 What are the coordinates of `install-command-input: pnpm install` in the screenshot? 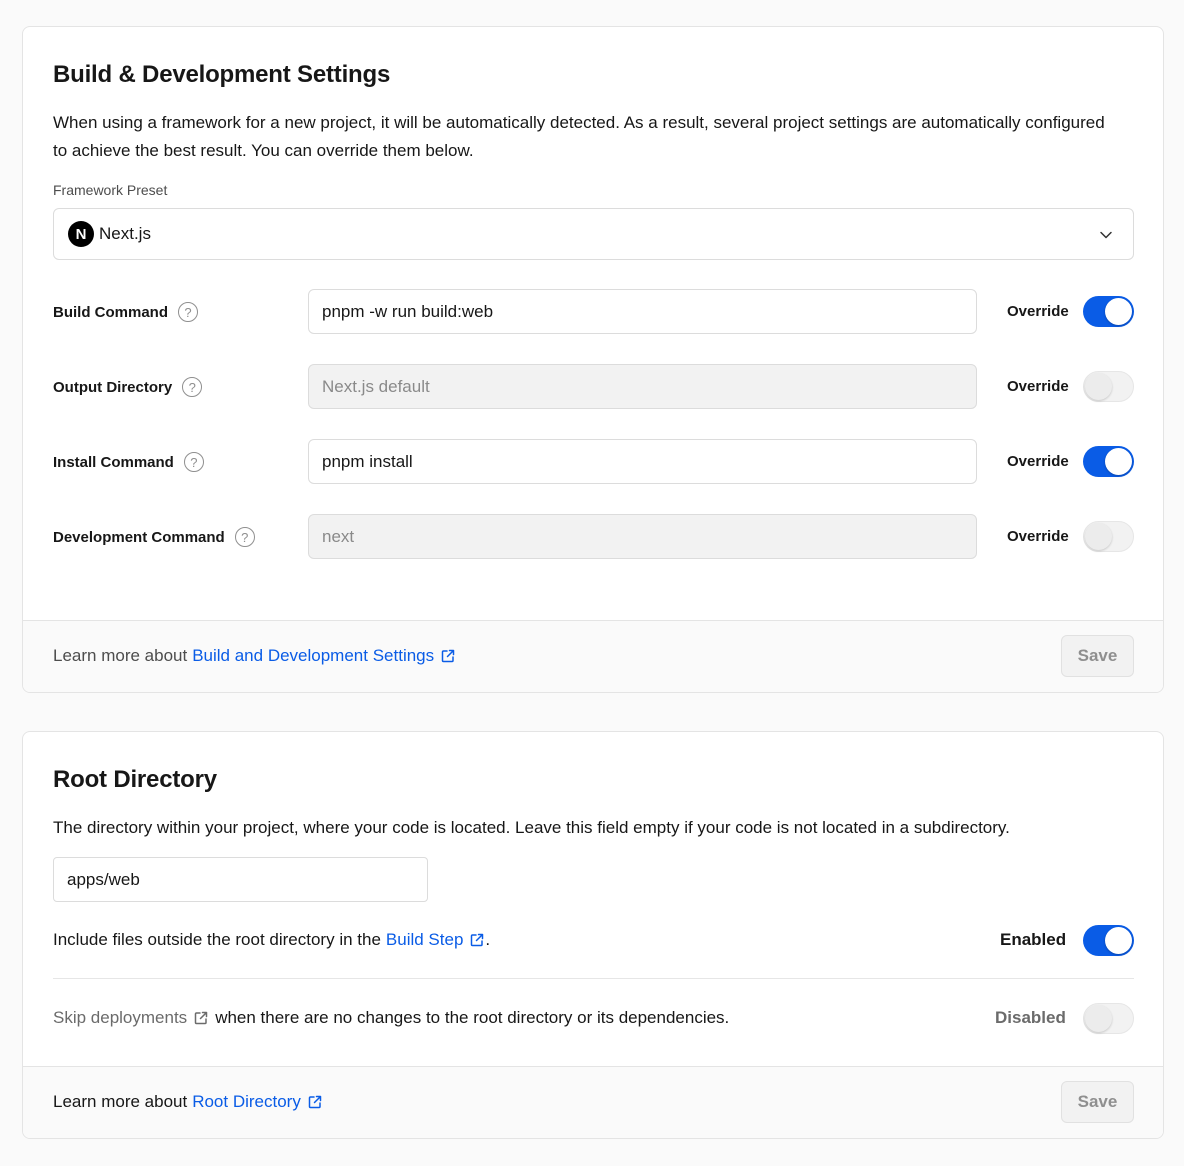 It's located at (642, 461).